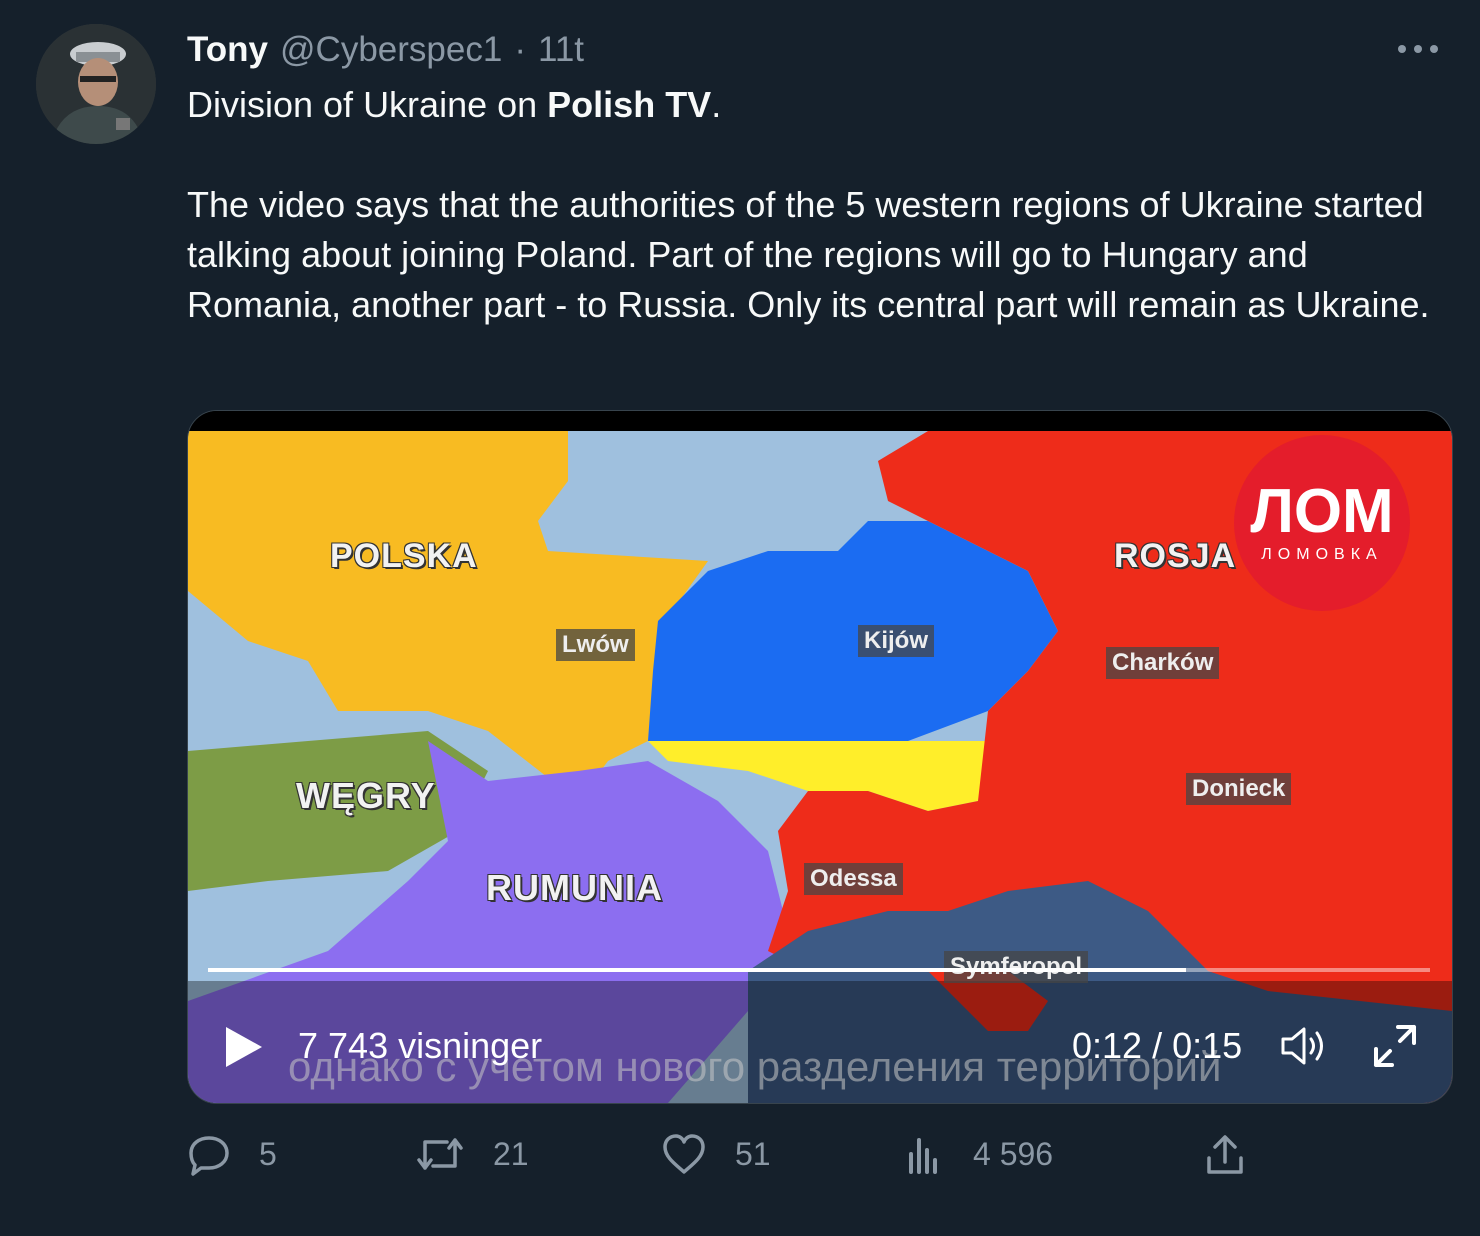 Image resolution: width=1480 pixels, height=1236 pixels. What do you see at coordinates (244, 1047) in the screenshot?
I see `play-icon` at bounding box center [244, 1047].